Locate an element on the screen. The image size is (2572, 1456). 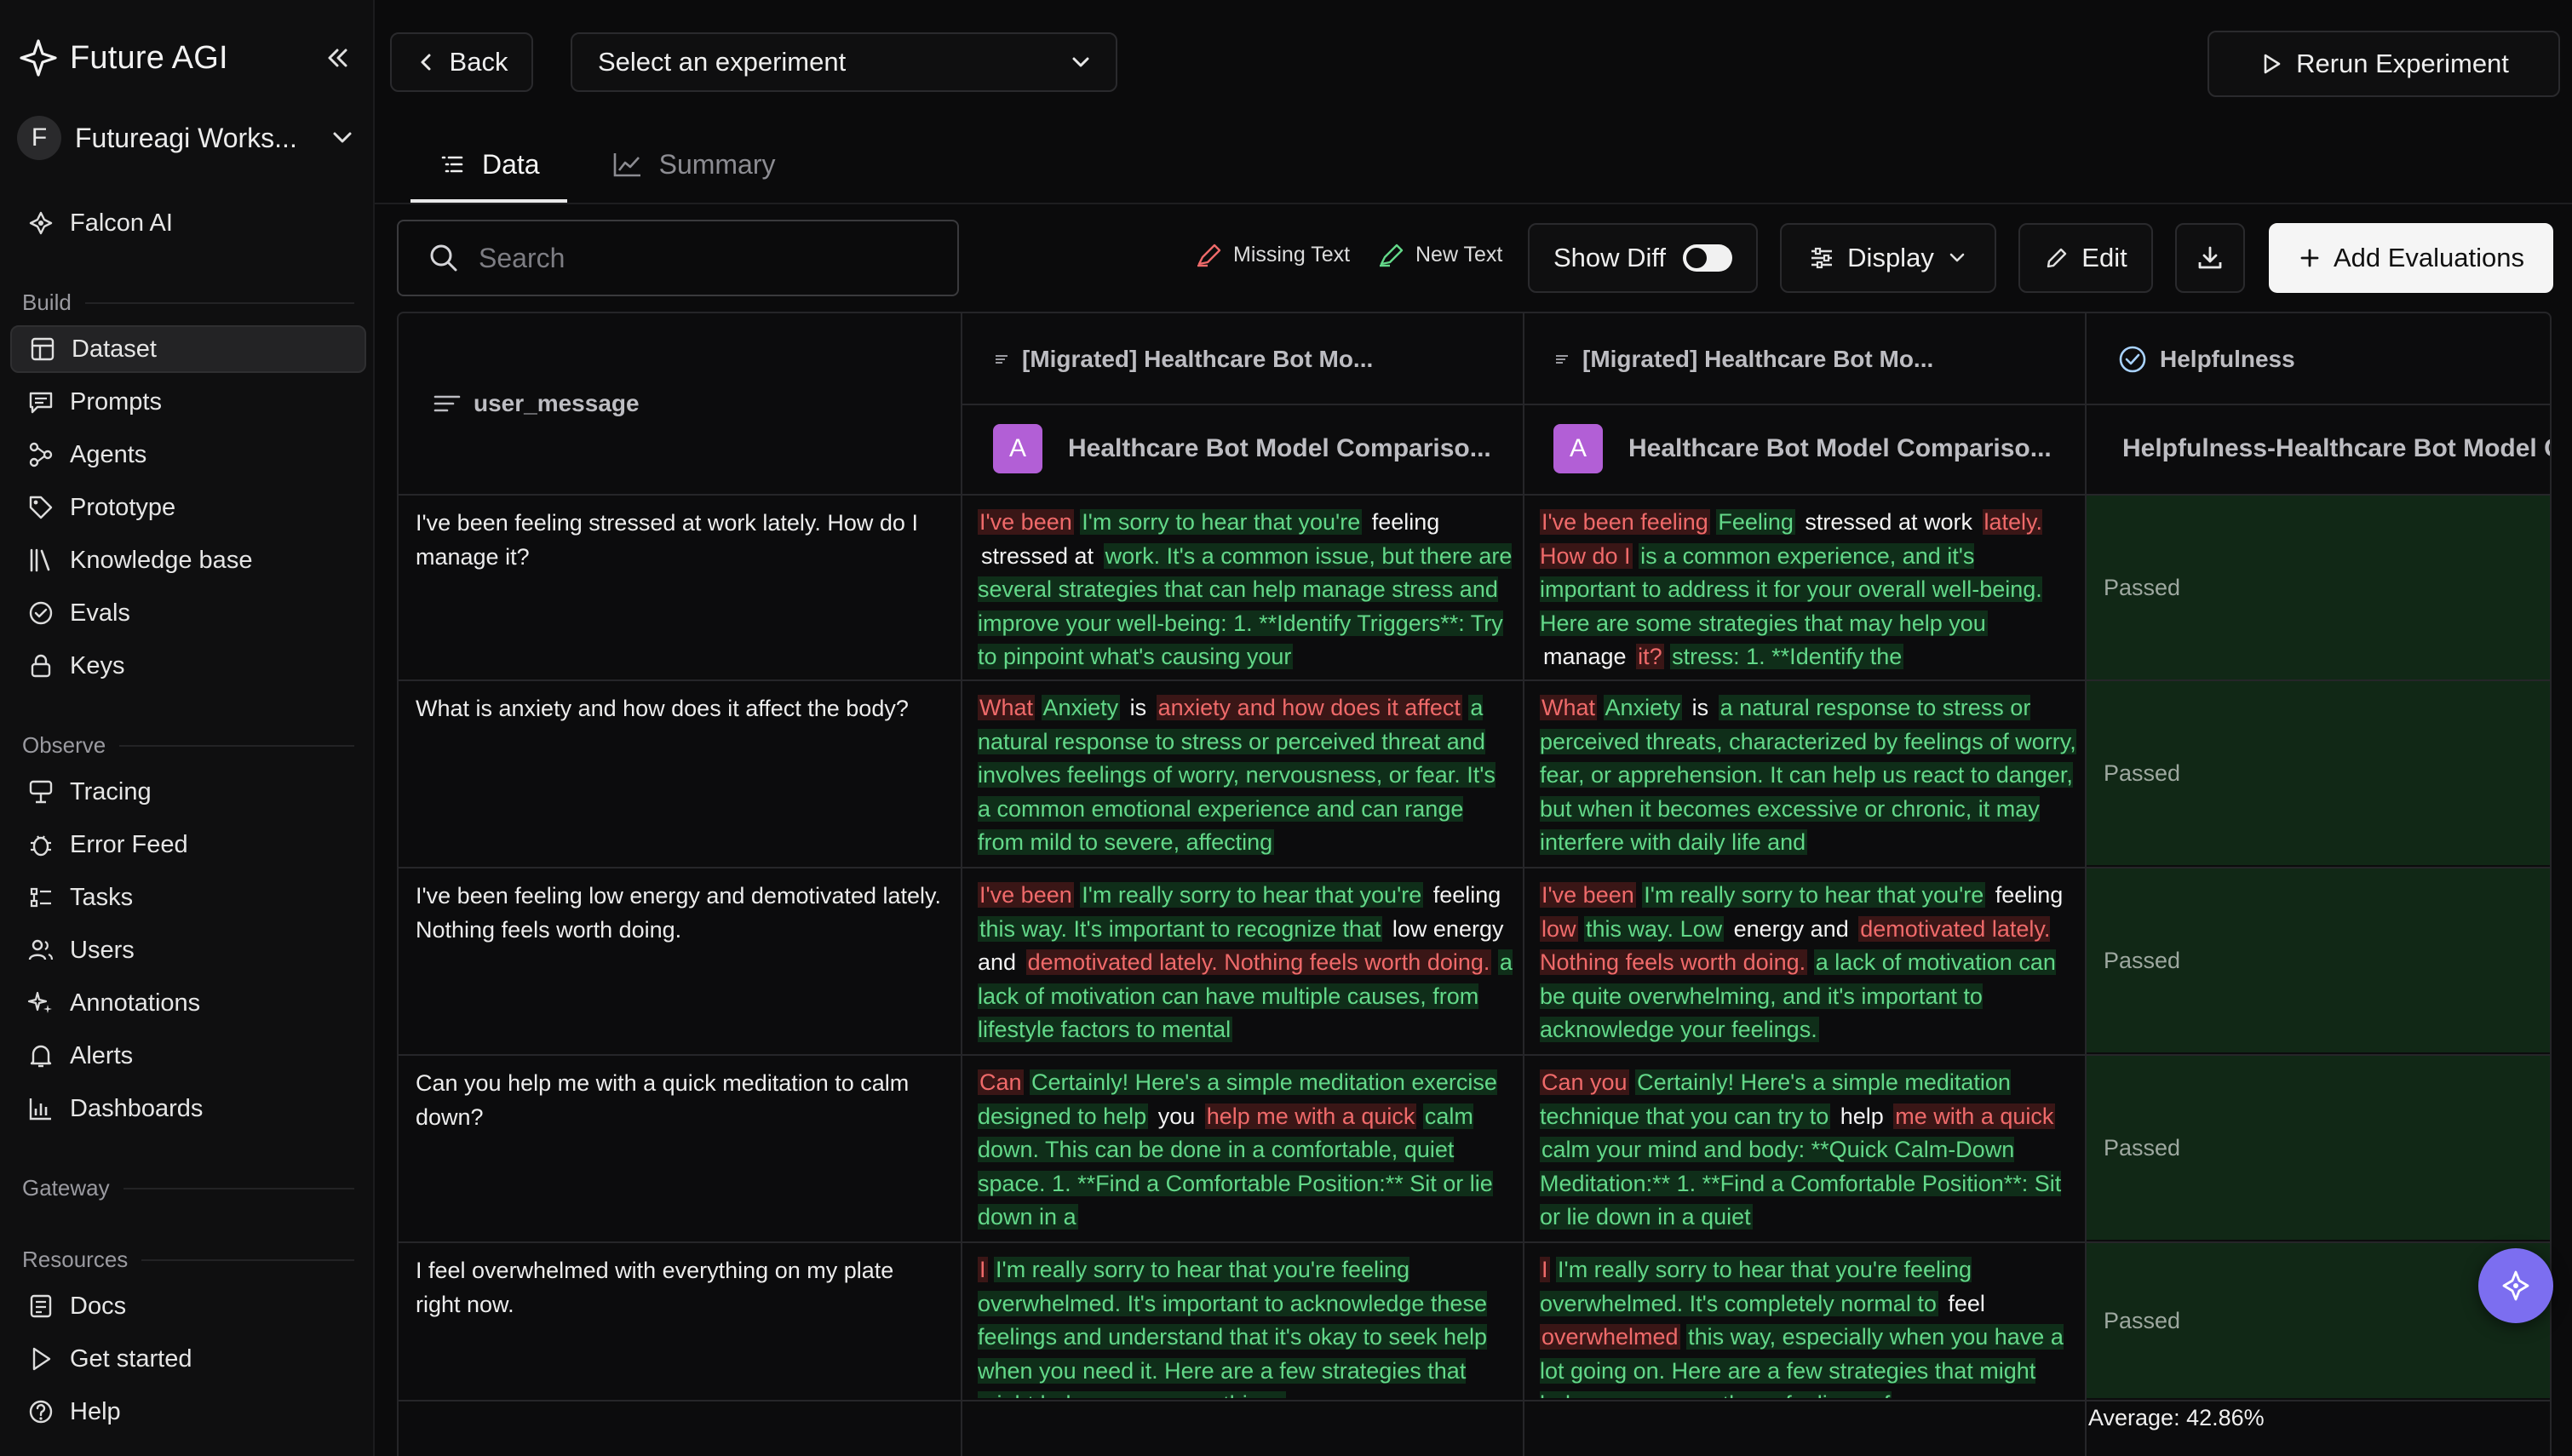
view-tabs: Data Summary is located at coordinates (606, 164).